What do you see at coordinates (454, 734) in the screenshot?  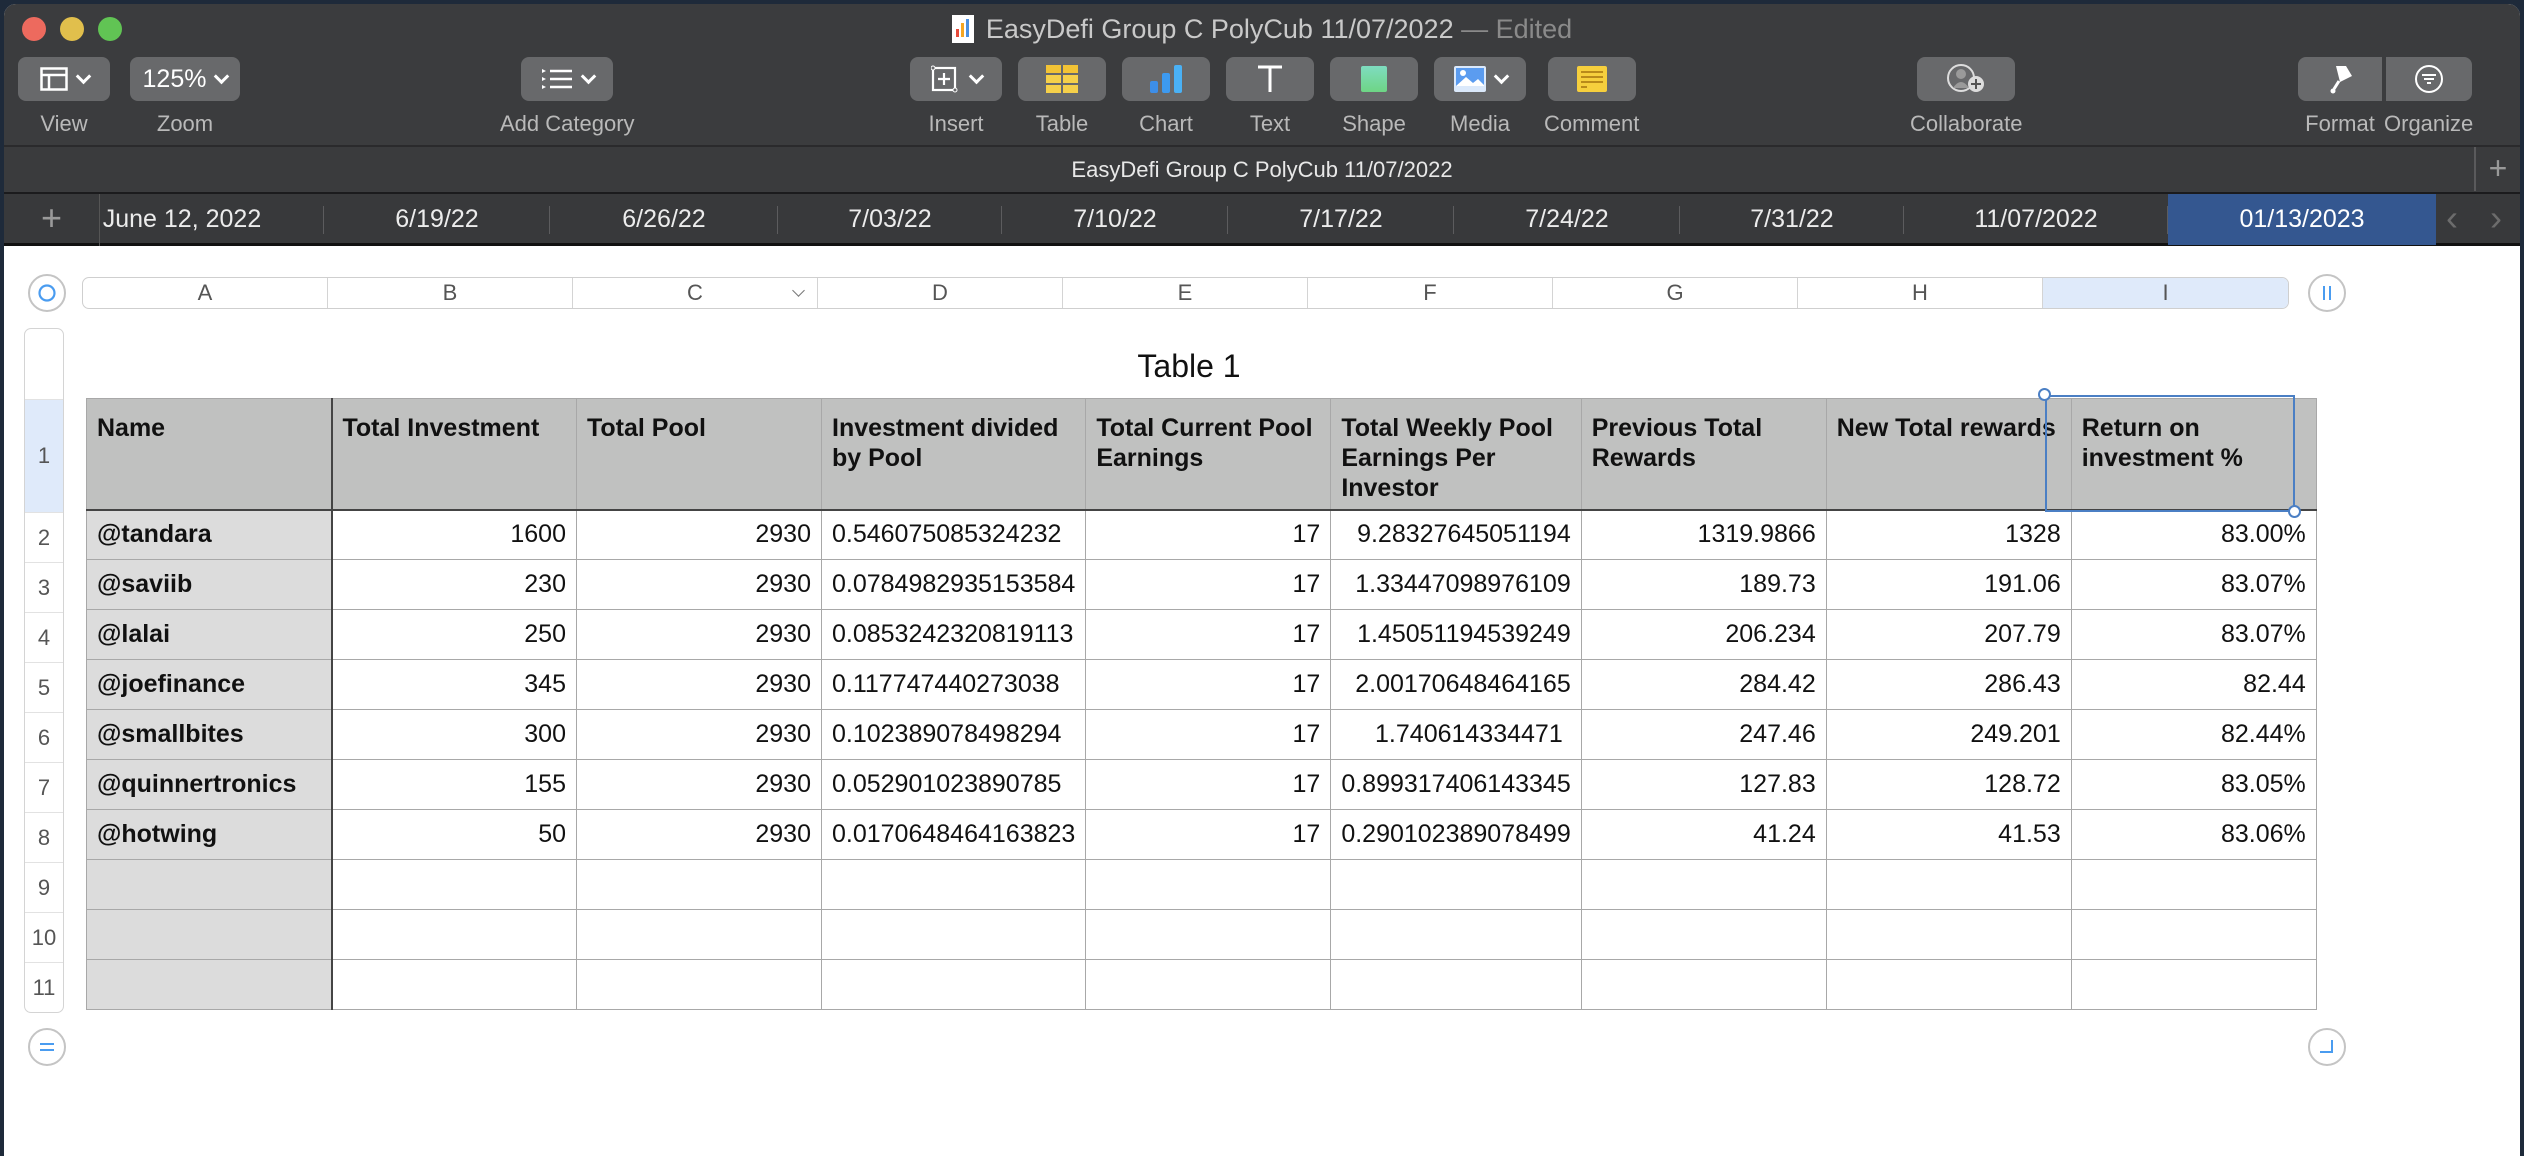 I see `data-cell: 300` at bounding box center [454, 734].